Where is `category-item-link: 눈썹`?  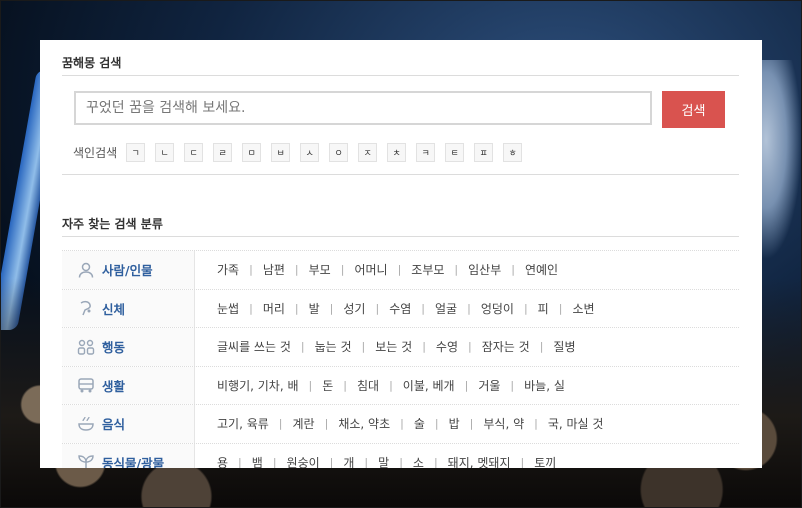
category-item-link: 눈썹 is located at coordinates (228, 308).